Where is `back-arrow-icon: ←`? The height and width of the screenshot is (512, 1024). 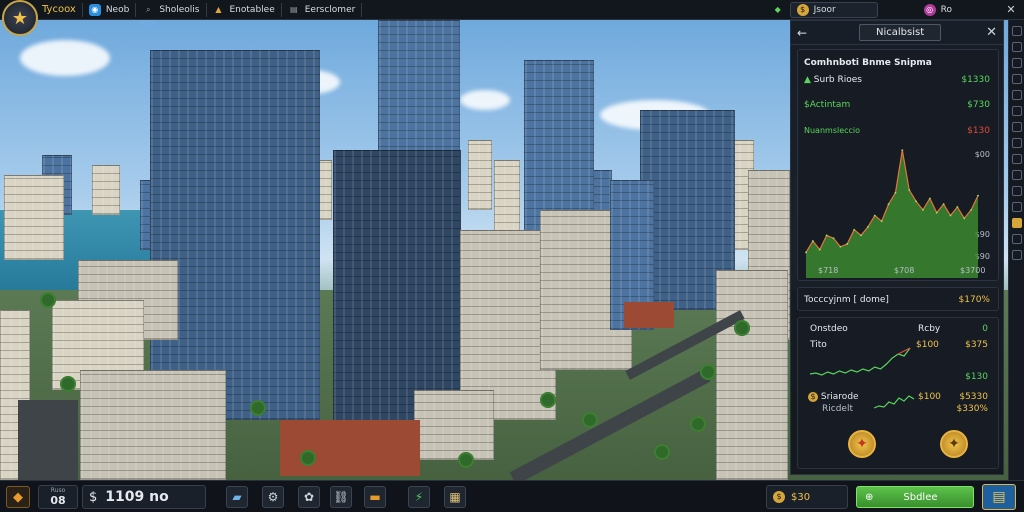 back-arrow-icon: ← is located at coordinates (805, 33).